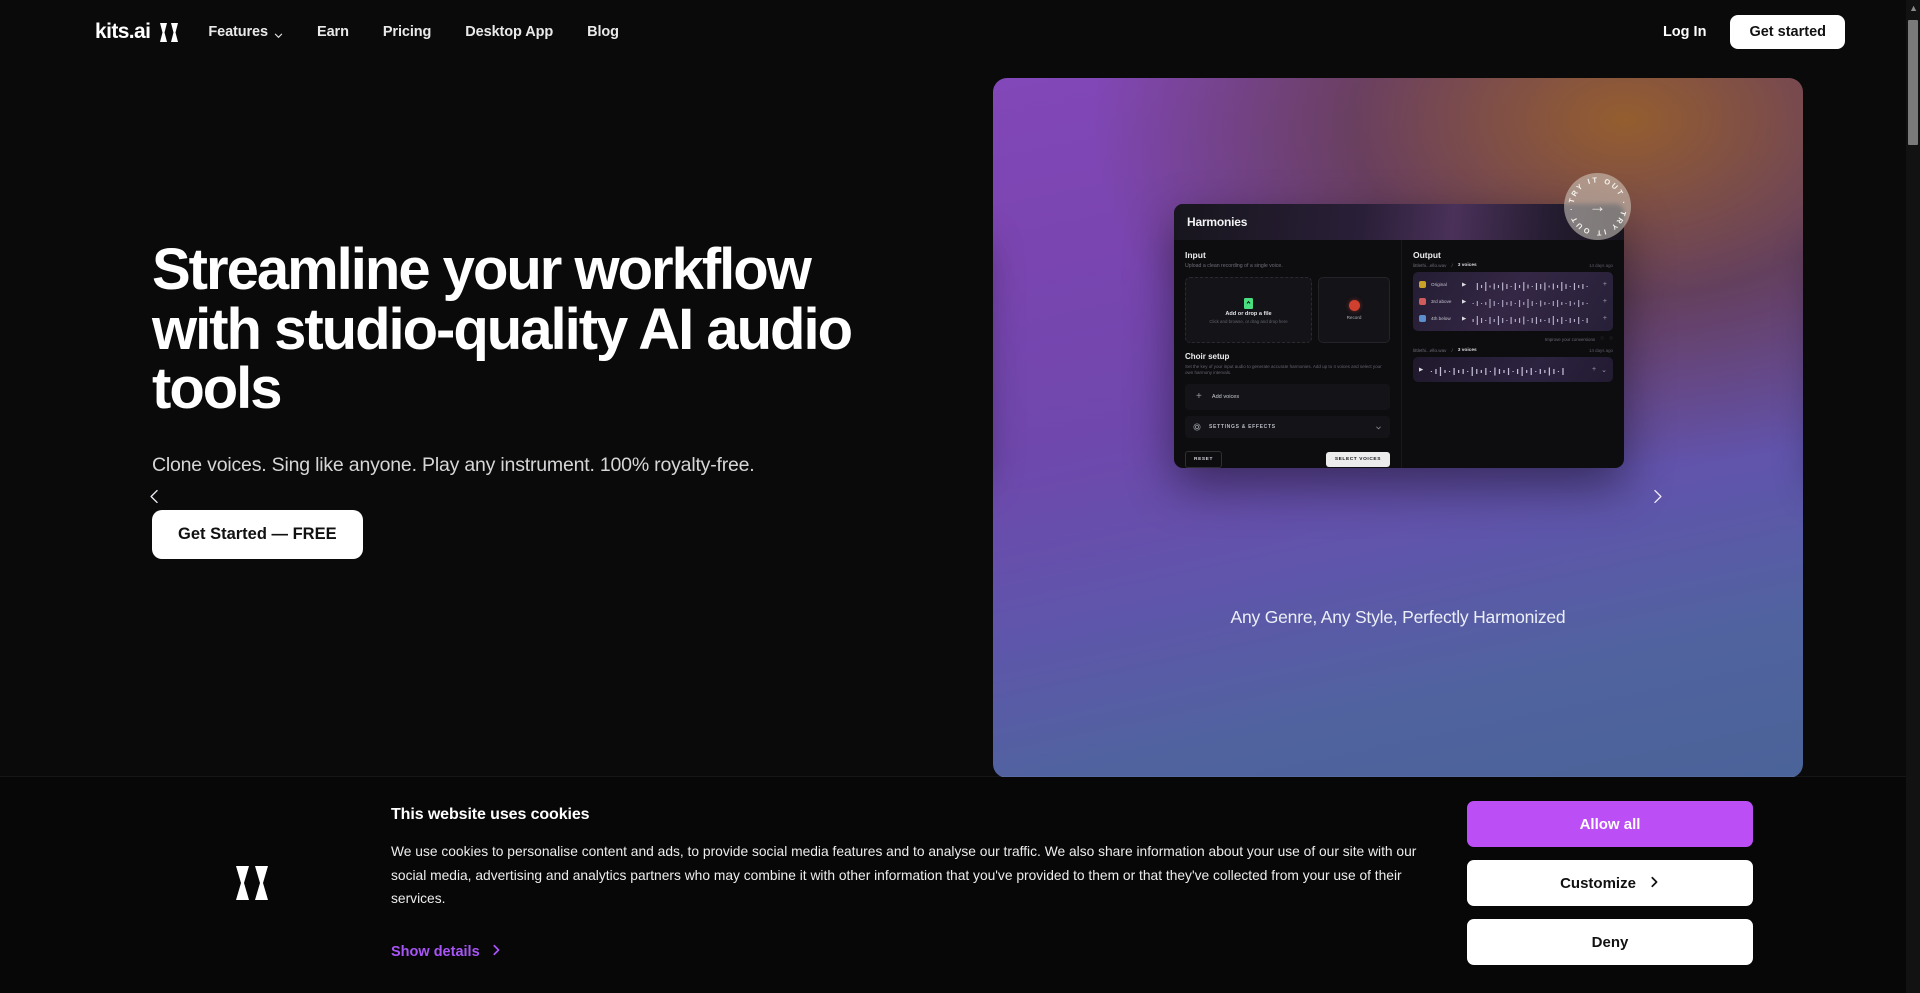 This screenshot has height=993, width=1920. Describe the element at coordinates (170, 32) in the screenshot. I see `kits-k-logo-icon` at that location.